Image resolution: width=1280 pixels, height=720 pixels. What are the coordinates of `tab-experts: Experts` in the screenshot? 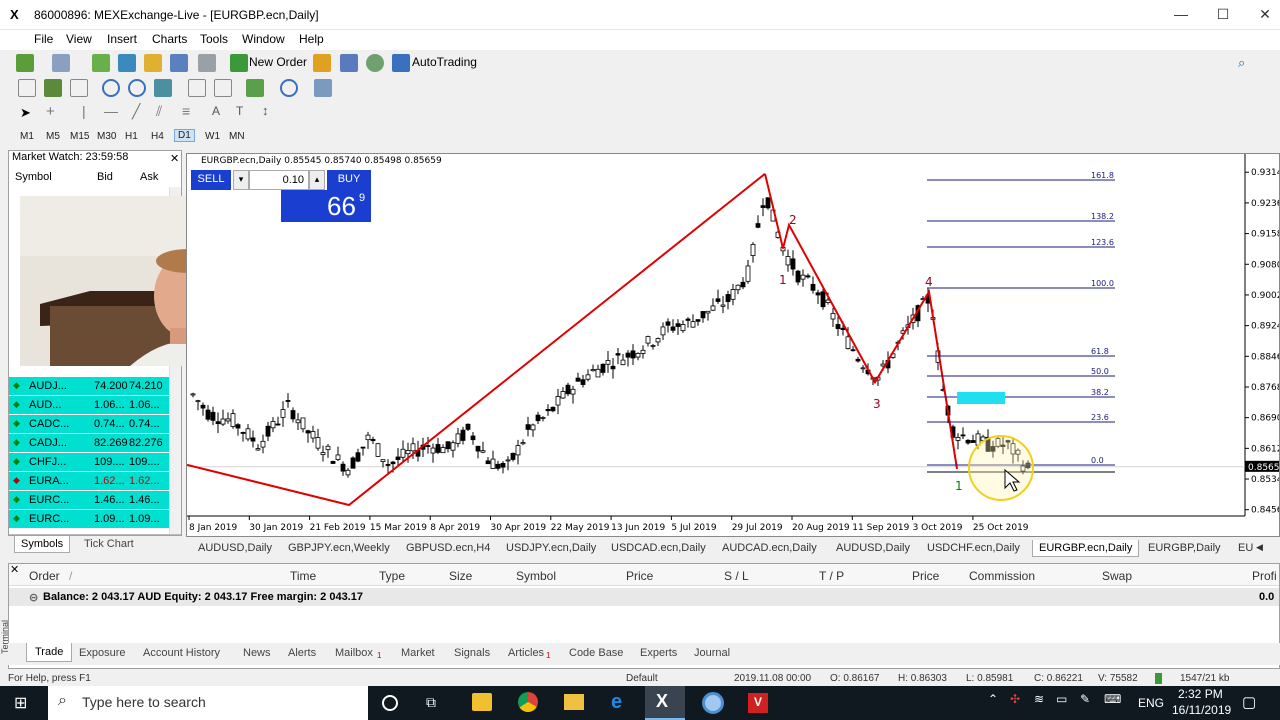 It's located at (658, 653).